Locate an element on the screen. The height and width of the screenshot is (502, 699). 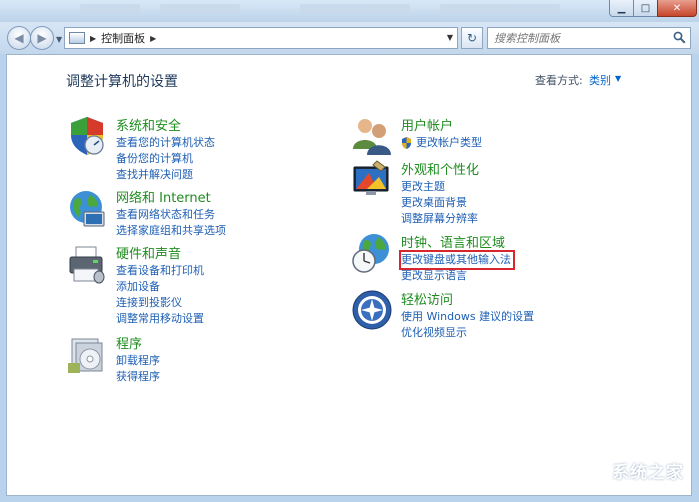
search-box is located at coordinates (589, 38).